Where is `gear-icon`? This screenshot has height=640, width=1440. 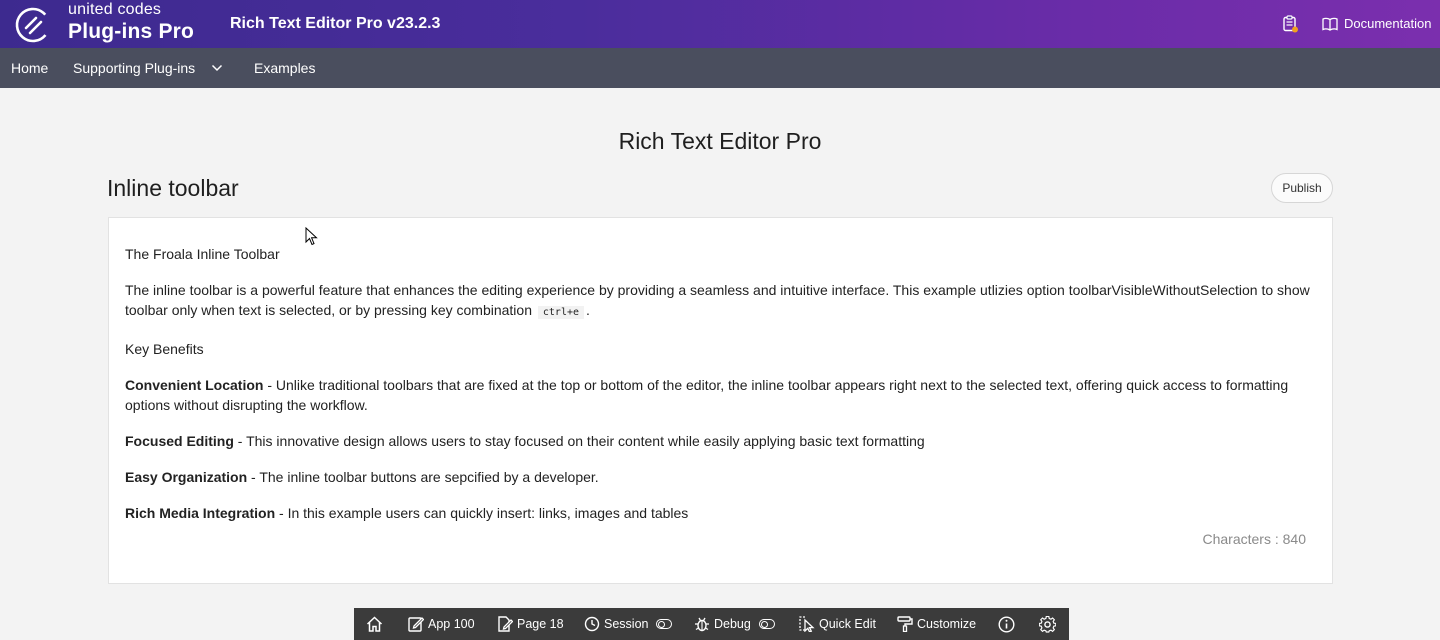
gear-icon is located at coordinates (1047, 624).